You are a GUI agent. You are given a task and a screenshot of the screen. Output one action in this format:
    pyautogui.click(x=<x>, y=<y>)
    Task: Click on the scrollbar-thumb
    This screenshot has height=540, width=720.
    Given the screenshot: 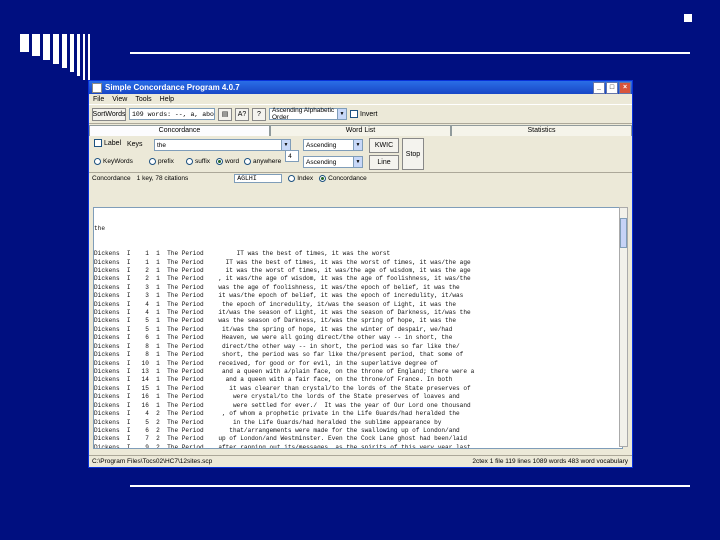 What is the action you would take?
    pyautogui.click(x=623, y=233)
    